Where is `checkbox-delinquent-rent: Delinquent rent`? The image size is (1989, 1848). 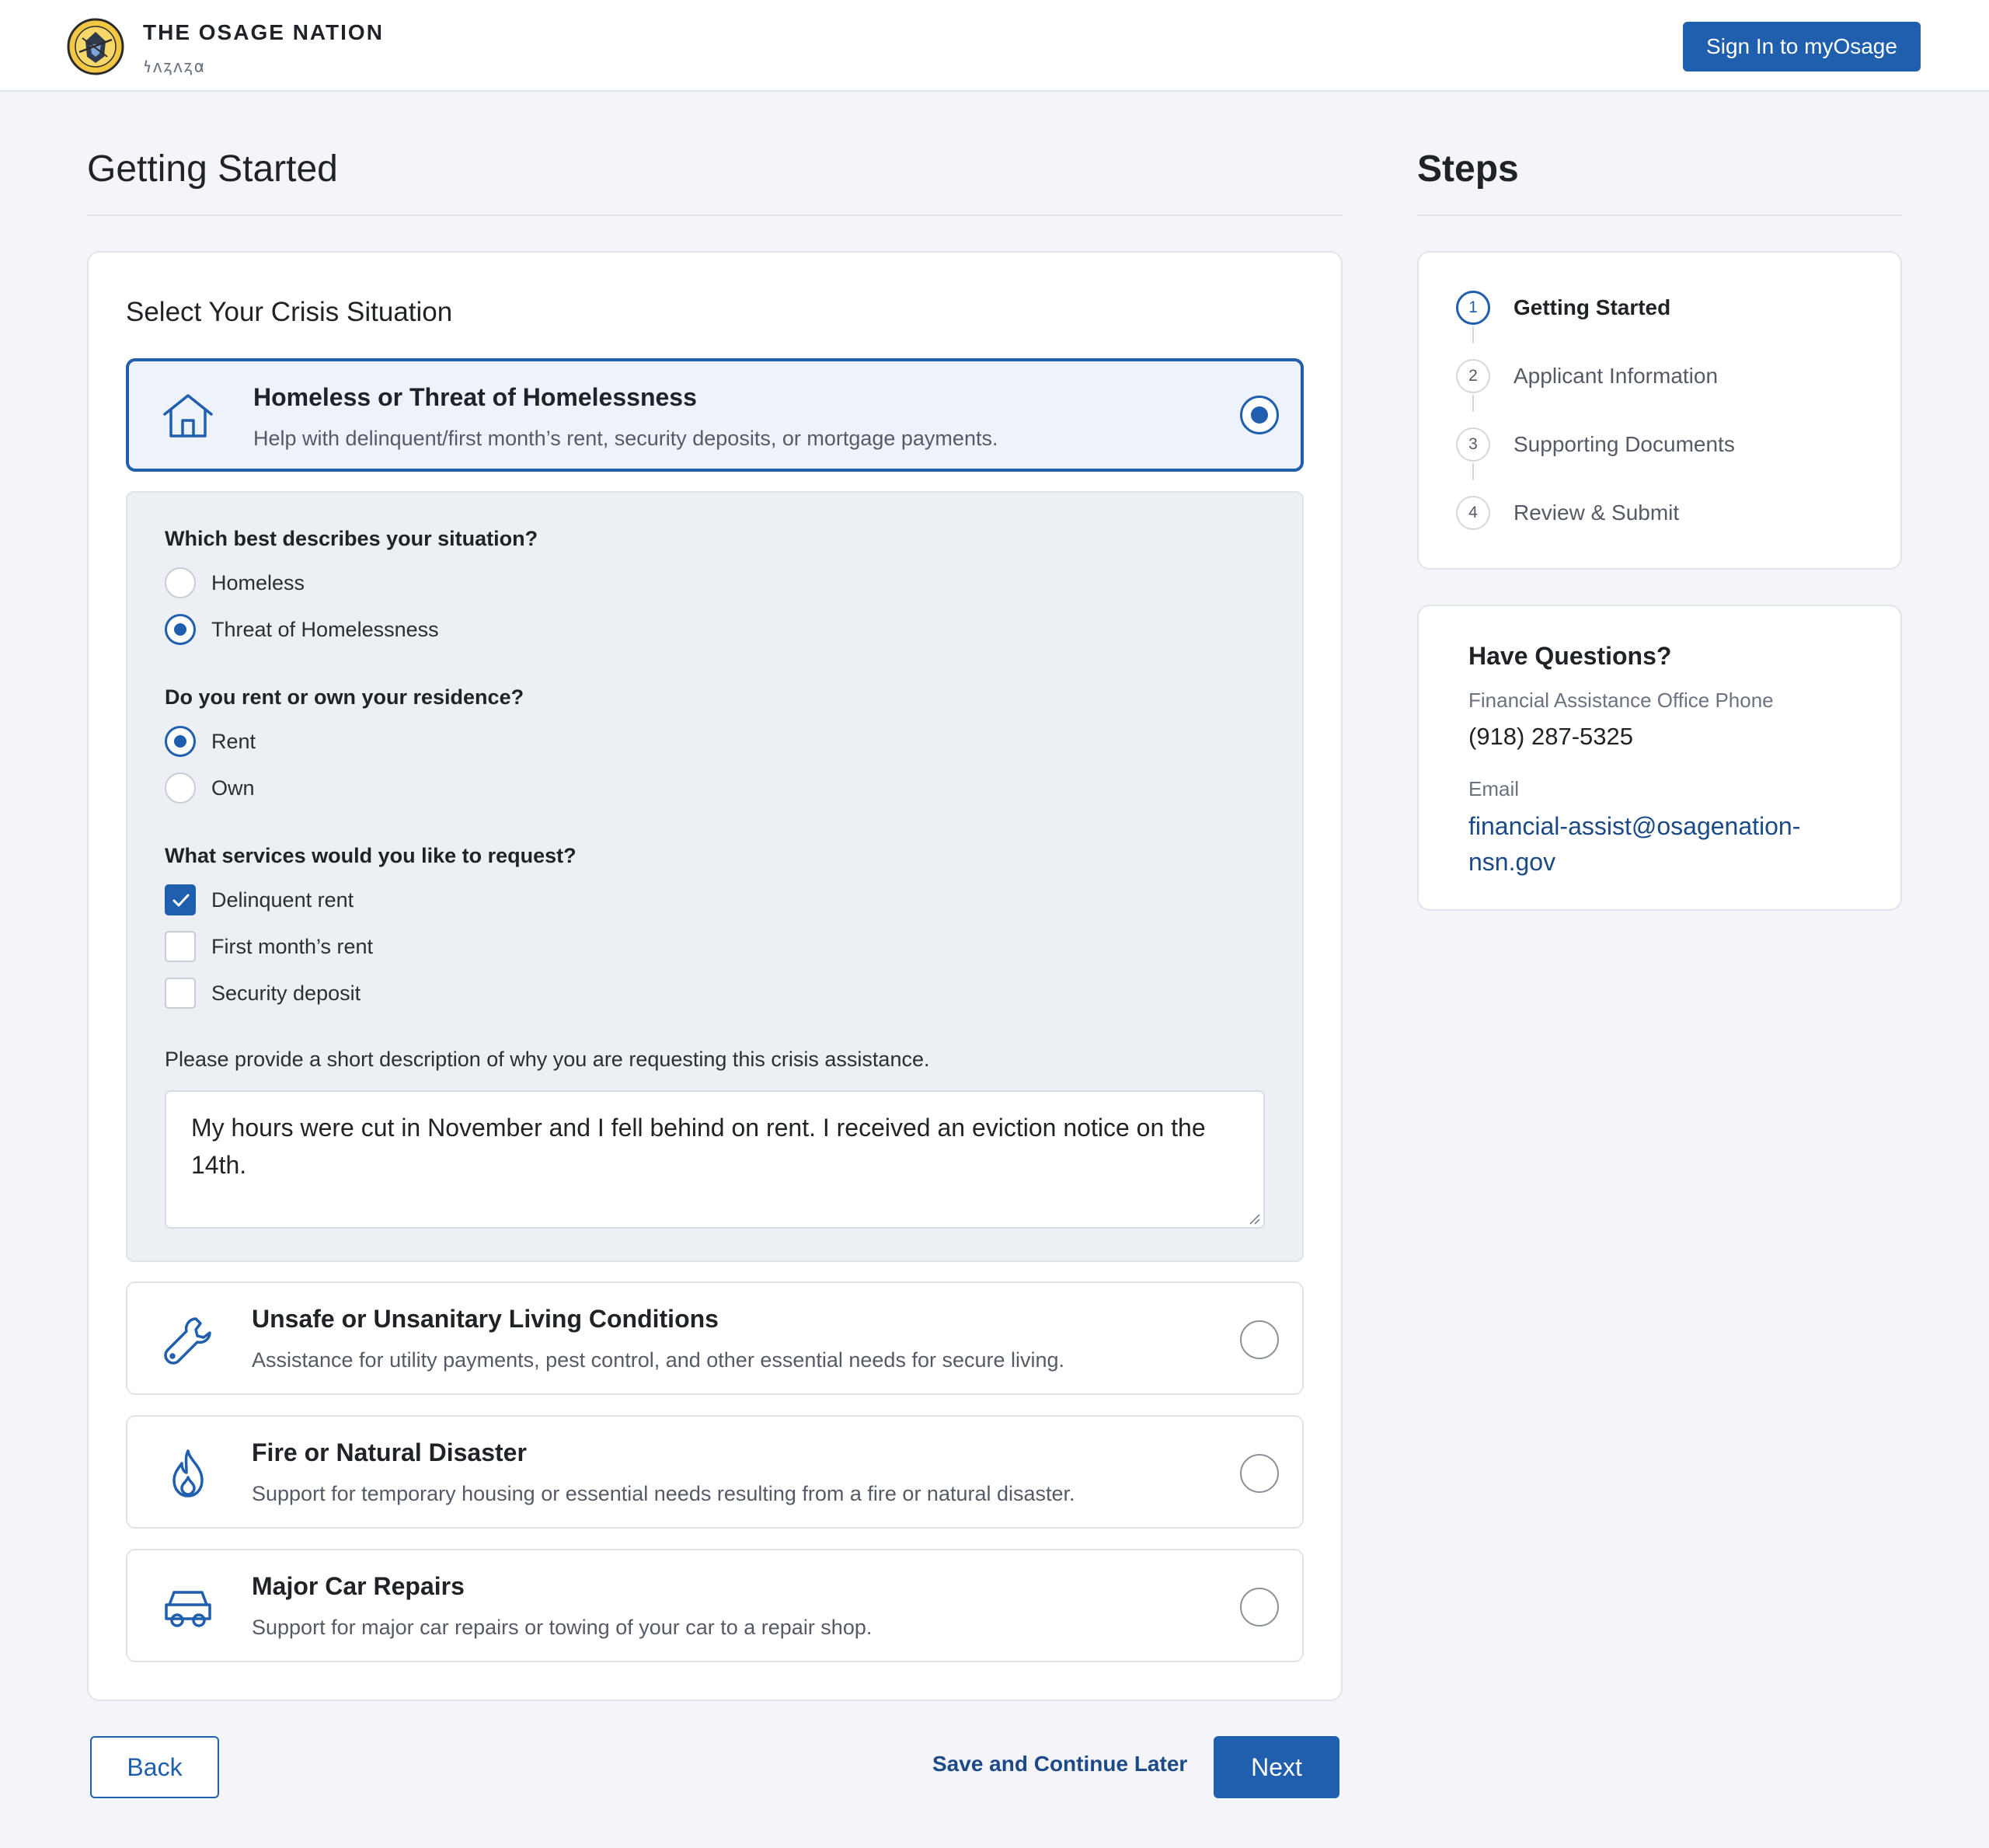 checkbox-delinquent-rent: Delinquent rent is located at coordinates (259, 900).